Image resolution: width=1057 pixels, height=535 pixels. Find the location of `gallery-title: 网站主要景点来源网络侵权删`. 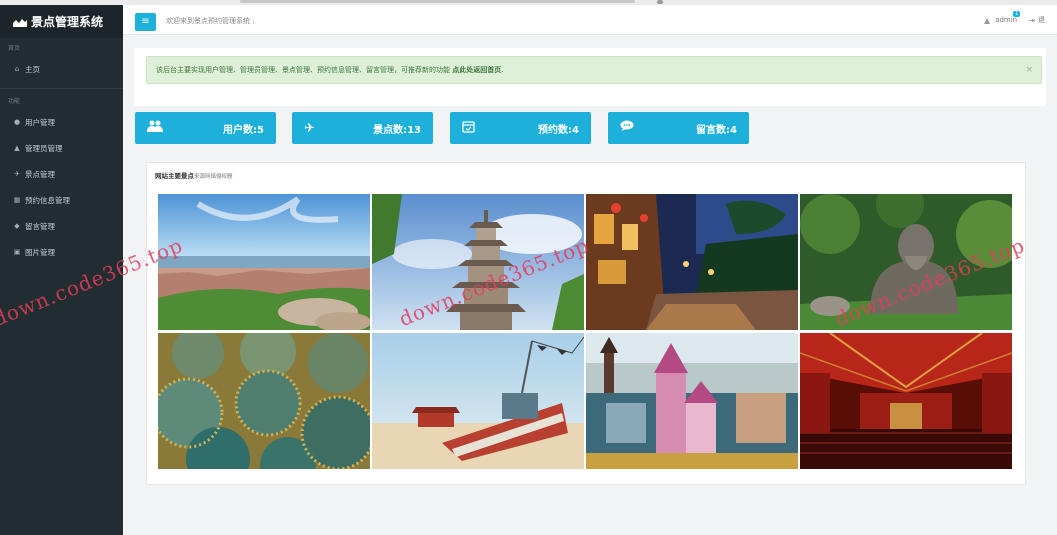

gallery-title: 网站主要景点来源网络侵权删 is located at coordinates (194, 175).